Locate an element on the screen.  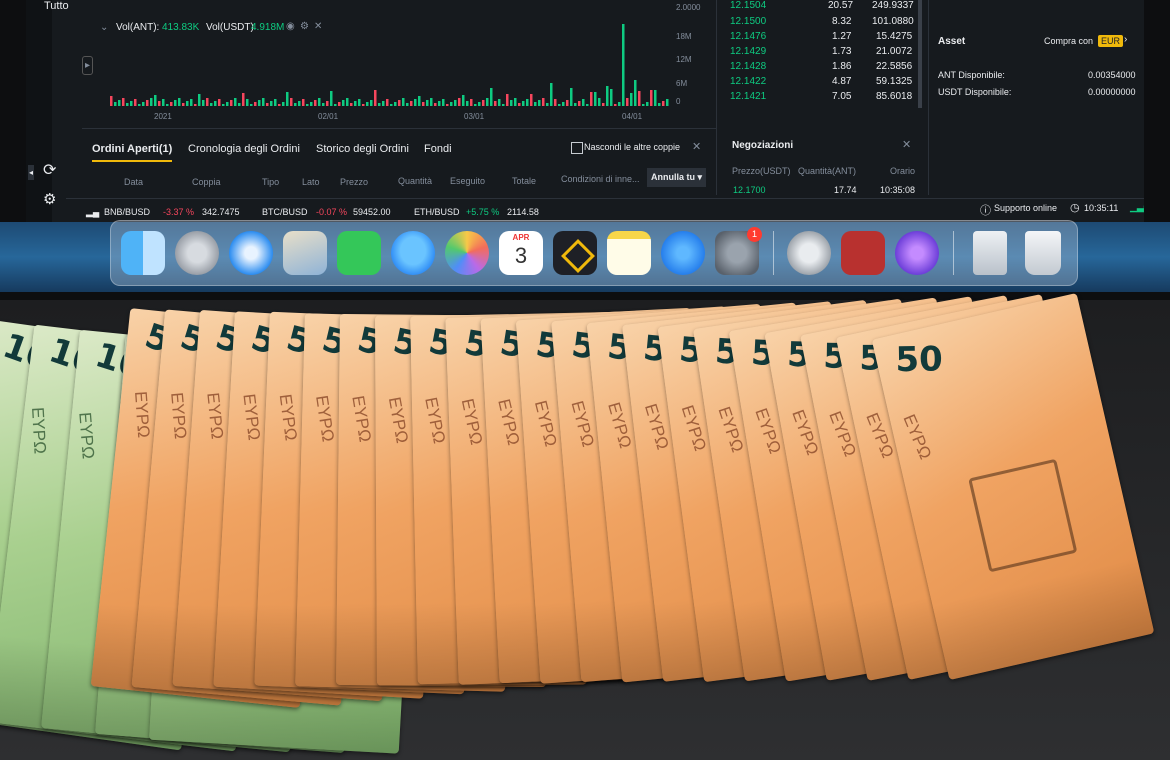
orderbook-row: 12.1476 1.27 15.4275 is located at coordinates (830, 39).